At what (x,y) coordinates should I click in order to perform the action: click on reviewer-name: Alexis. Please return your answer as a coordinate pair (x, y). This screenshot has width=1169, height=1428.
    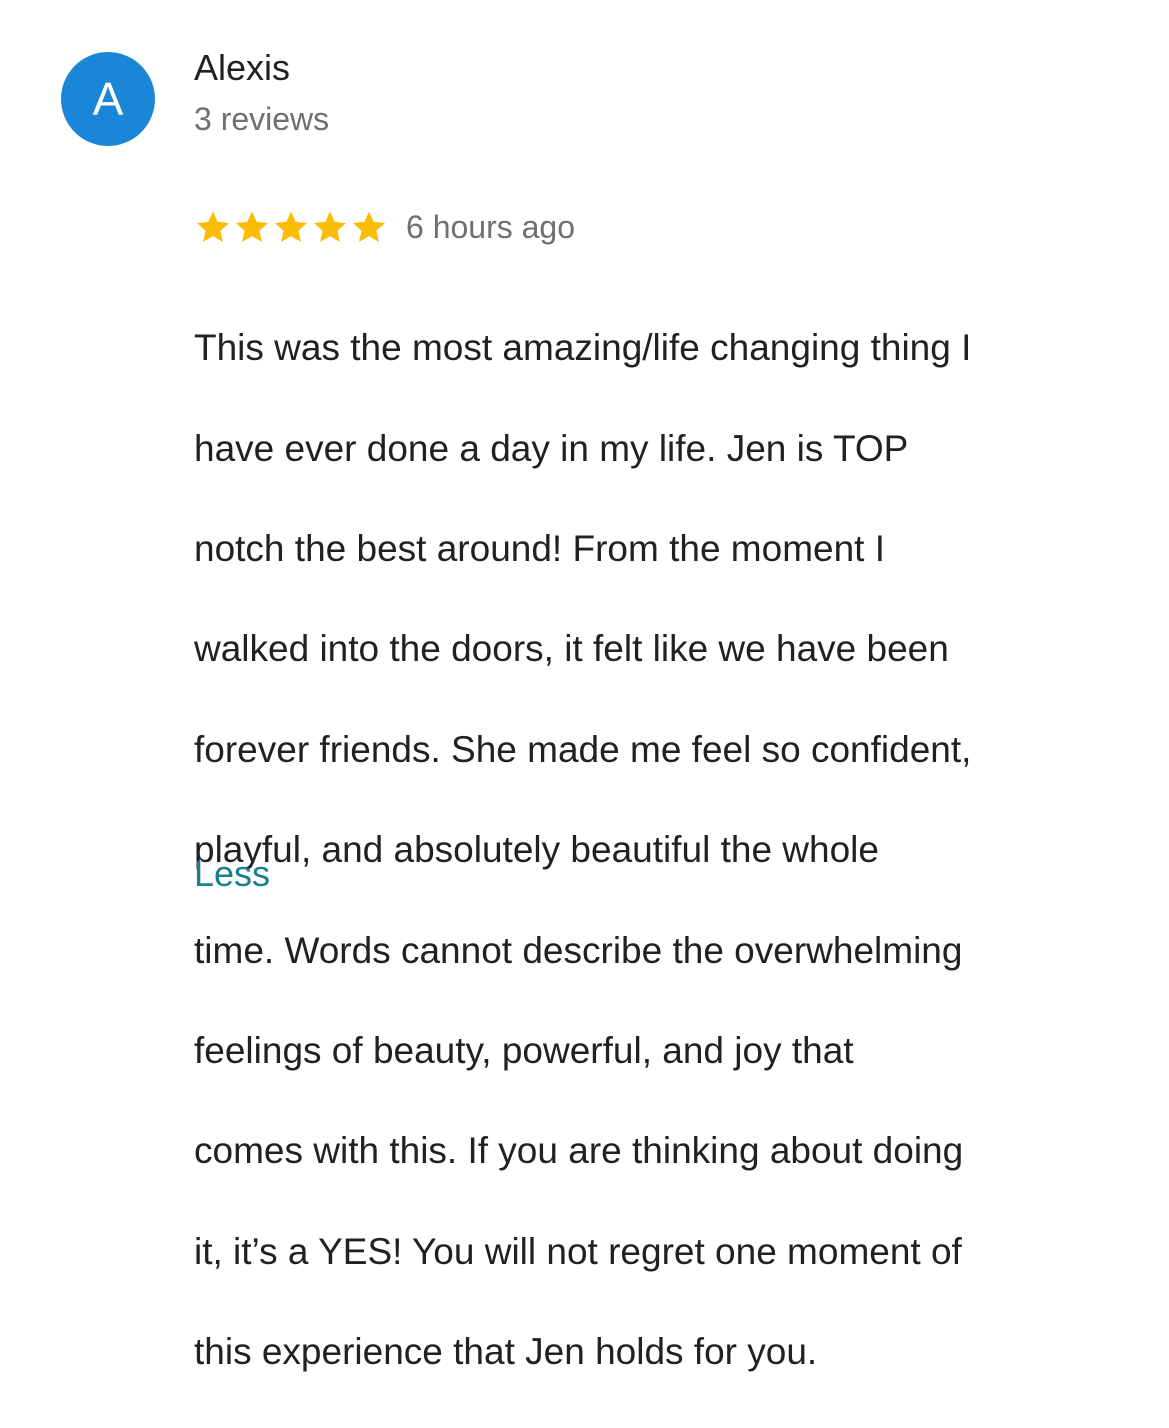
    Looking at the image, I should click on (242, 68).